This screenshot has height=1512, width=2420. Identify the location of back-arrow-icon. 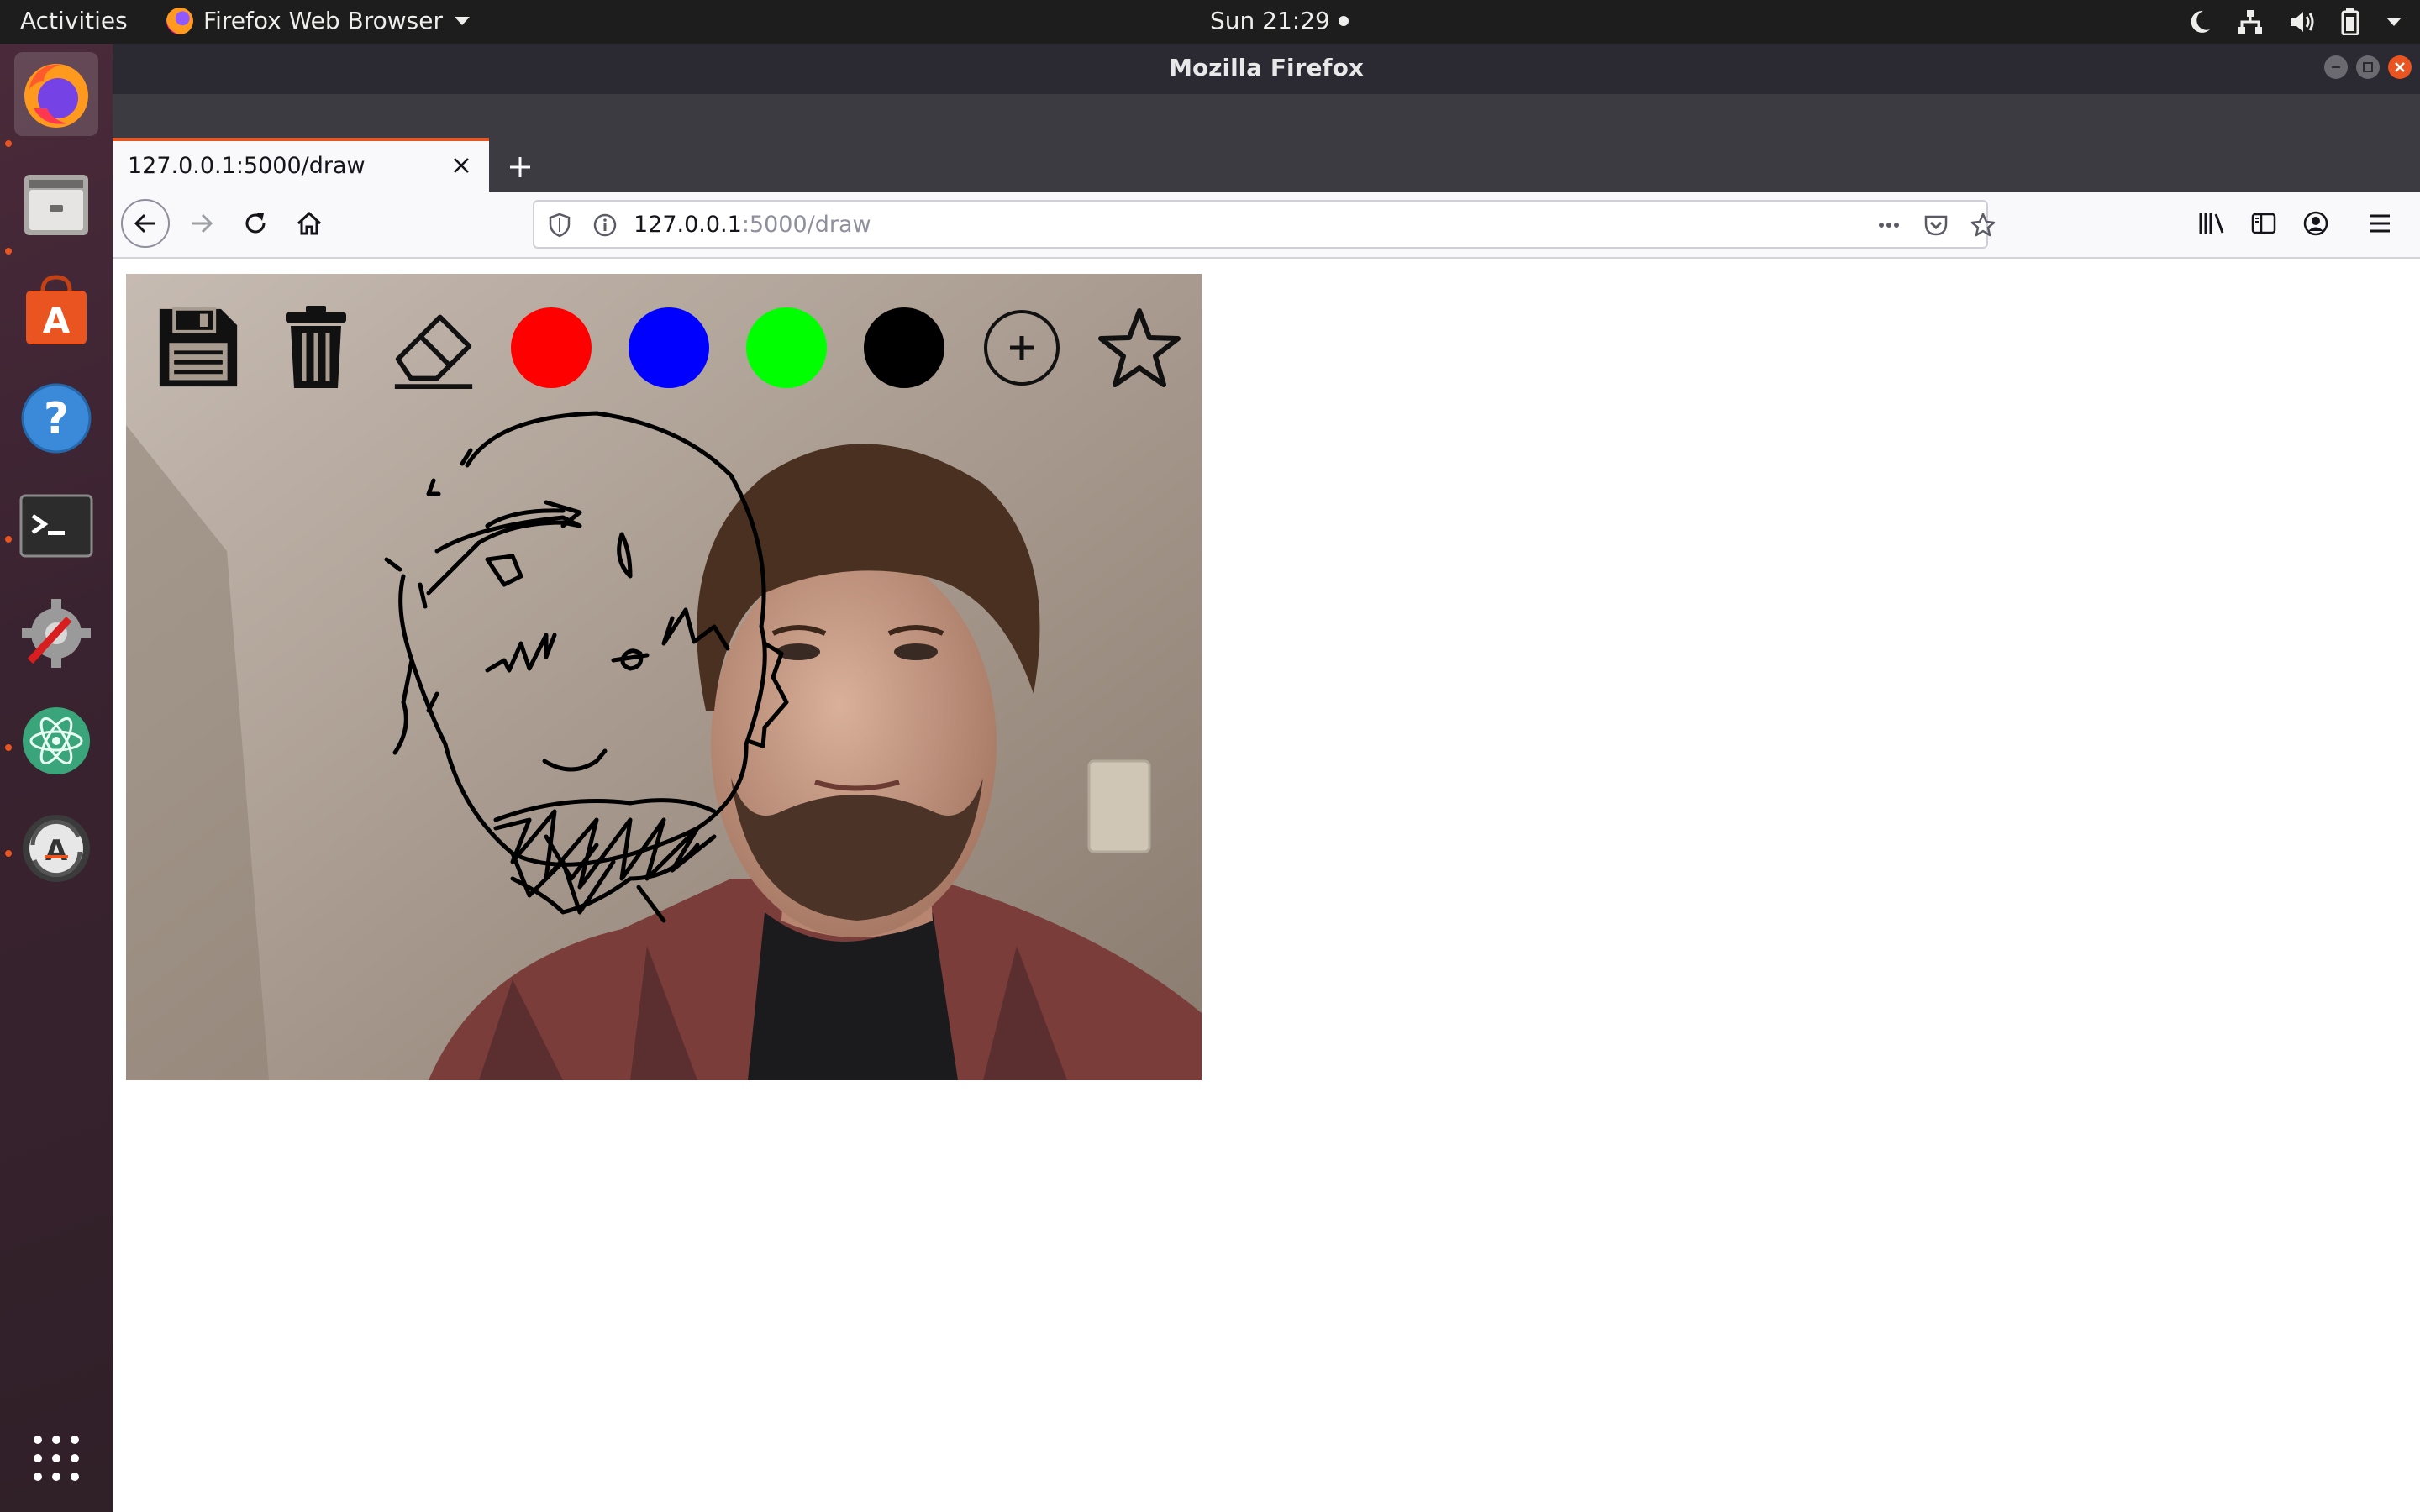
(144, 223).